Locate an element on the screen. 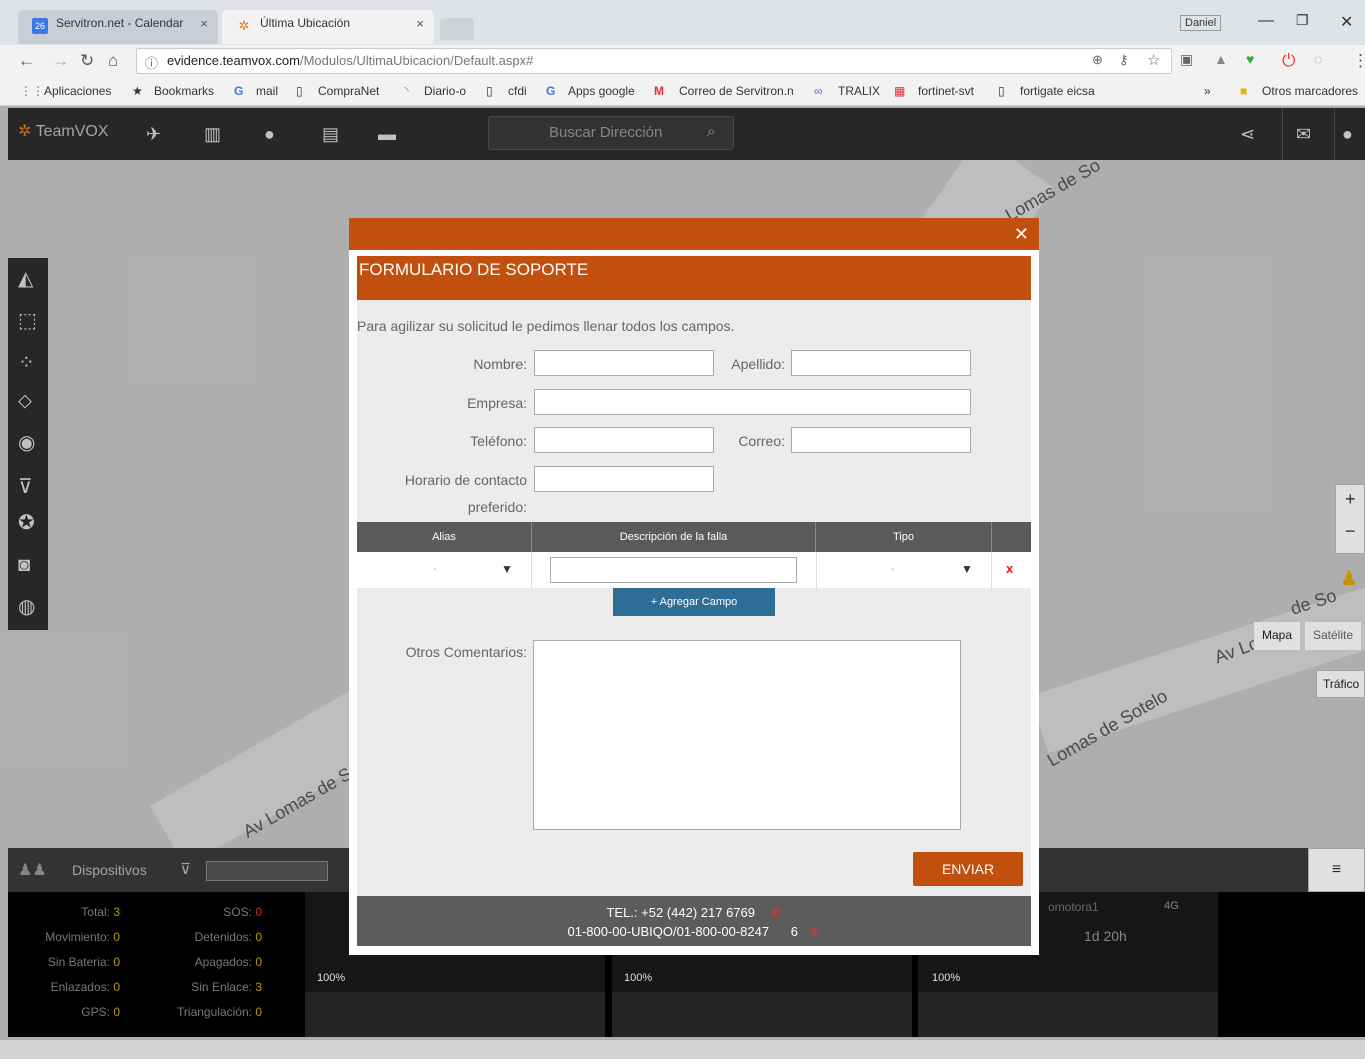 Image resolution: width=1365 pixels, height=1059 pixels. bookmark-cfdi: cfdi is located at coordinates (517, 91).